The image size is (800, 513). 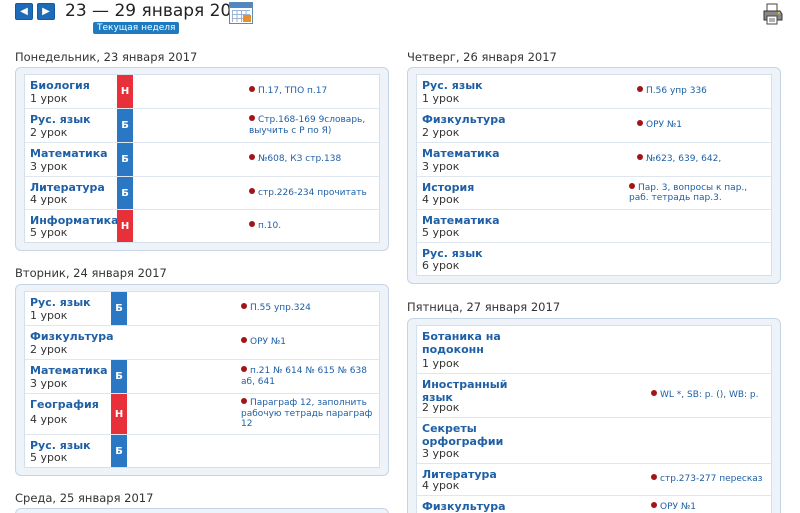 What do you see at coordinates (400, 18) in the screenshot?
I see `week-navigation: ◀ ▶ 23 — 29 января 2017 Текущая неделя` at bounding box center [400, 18].